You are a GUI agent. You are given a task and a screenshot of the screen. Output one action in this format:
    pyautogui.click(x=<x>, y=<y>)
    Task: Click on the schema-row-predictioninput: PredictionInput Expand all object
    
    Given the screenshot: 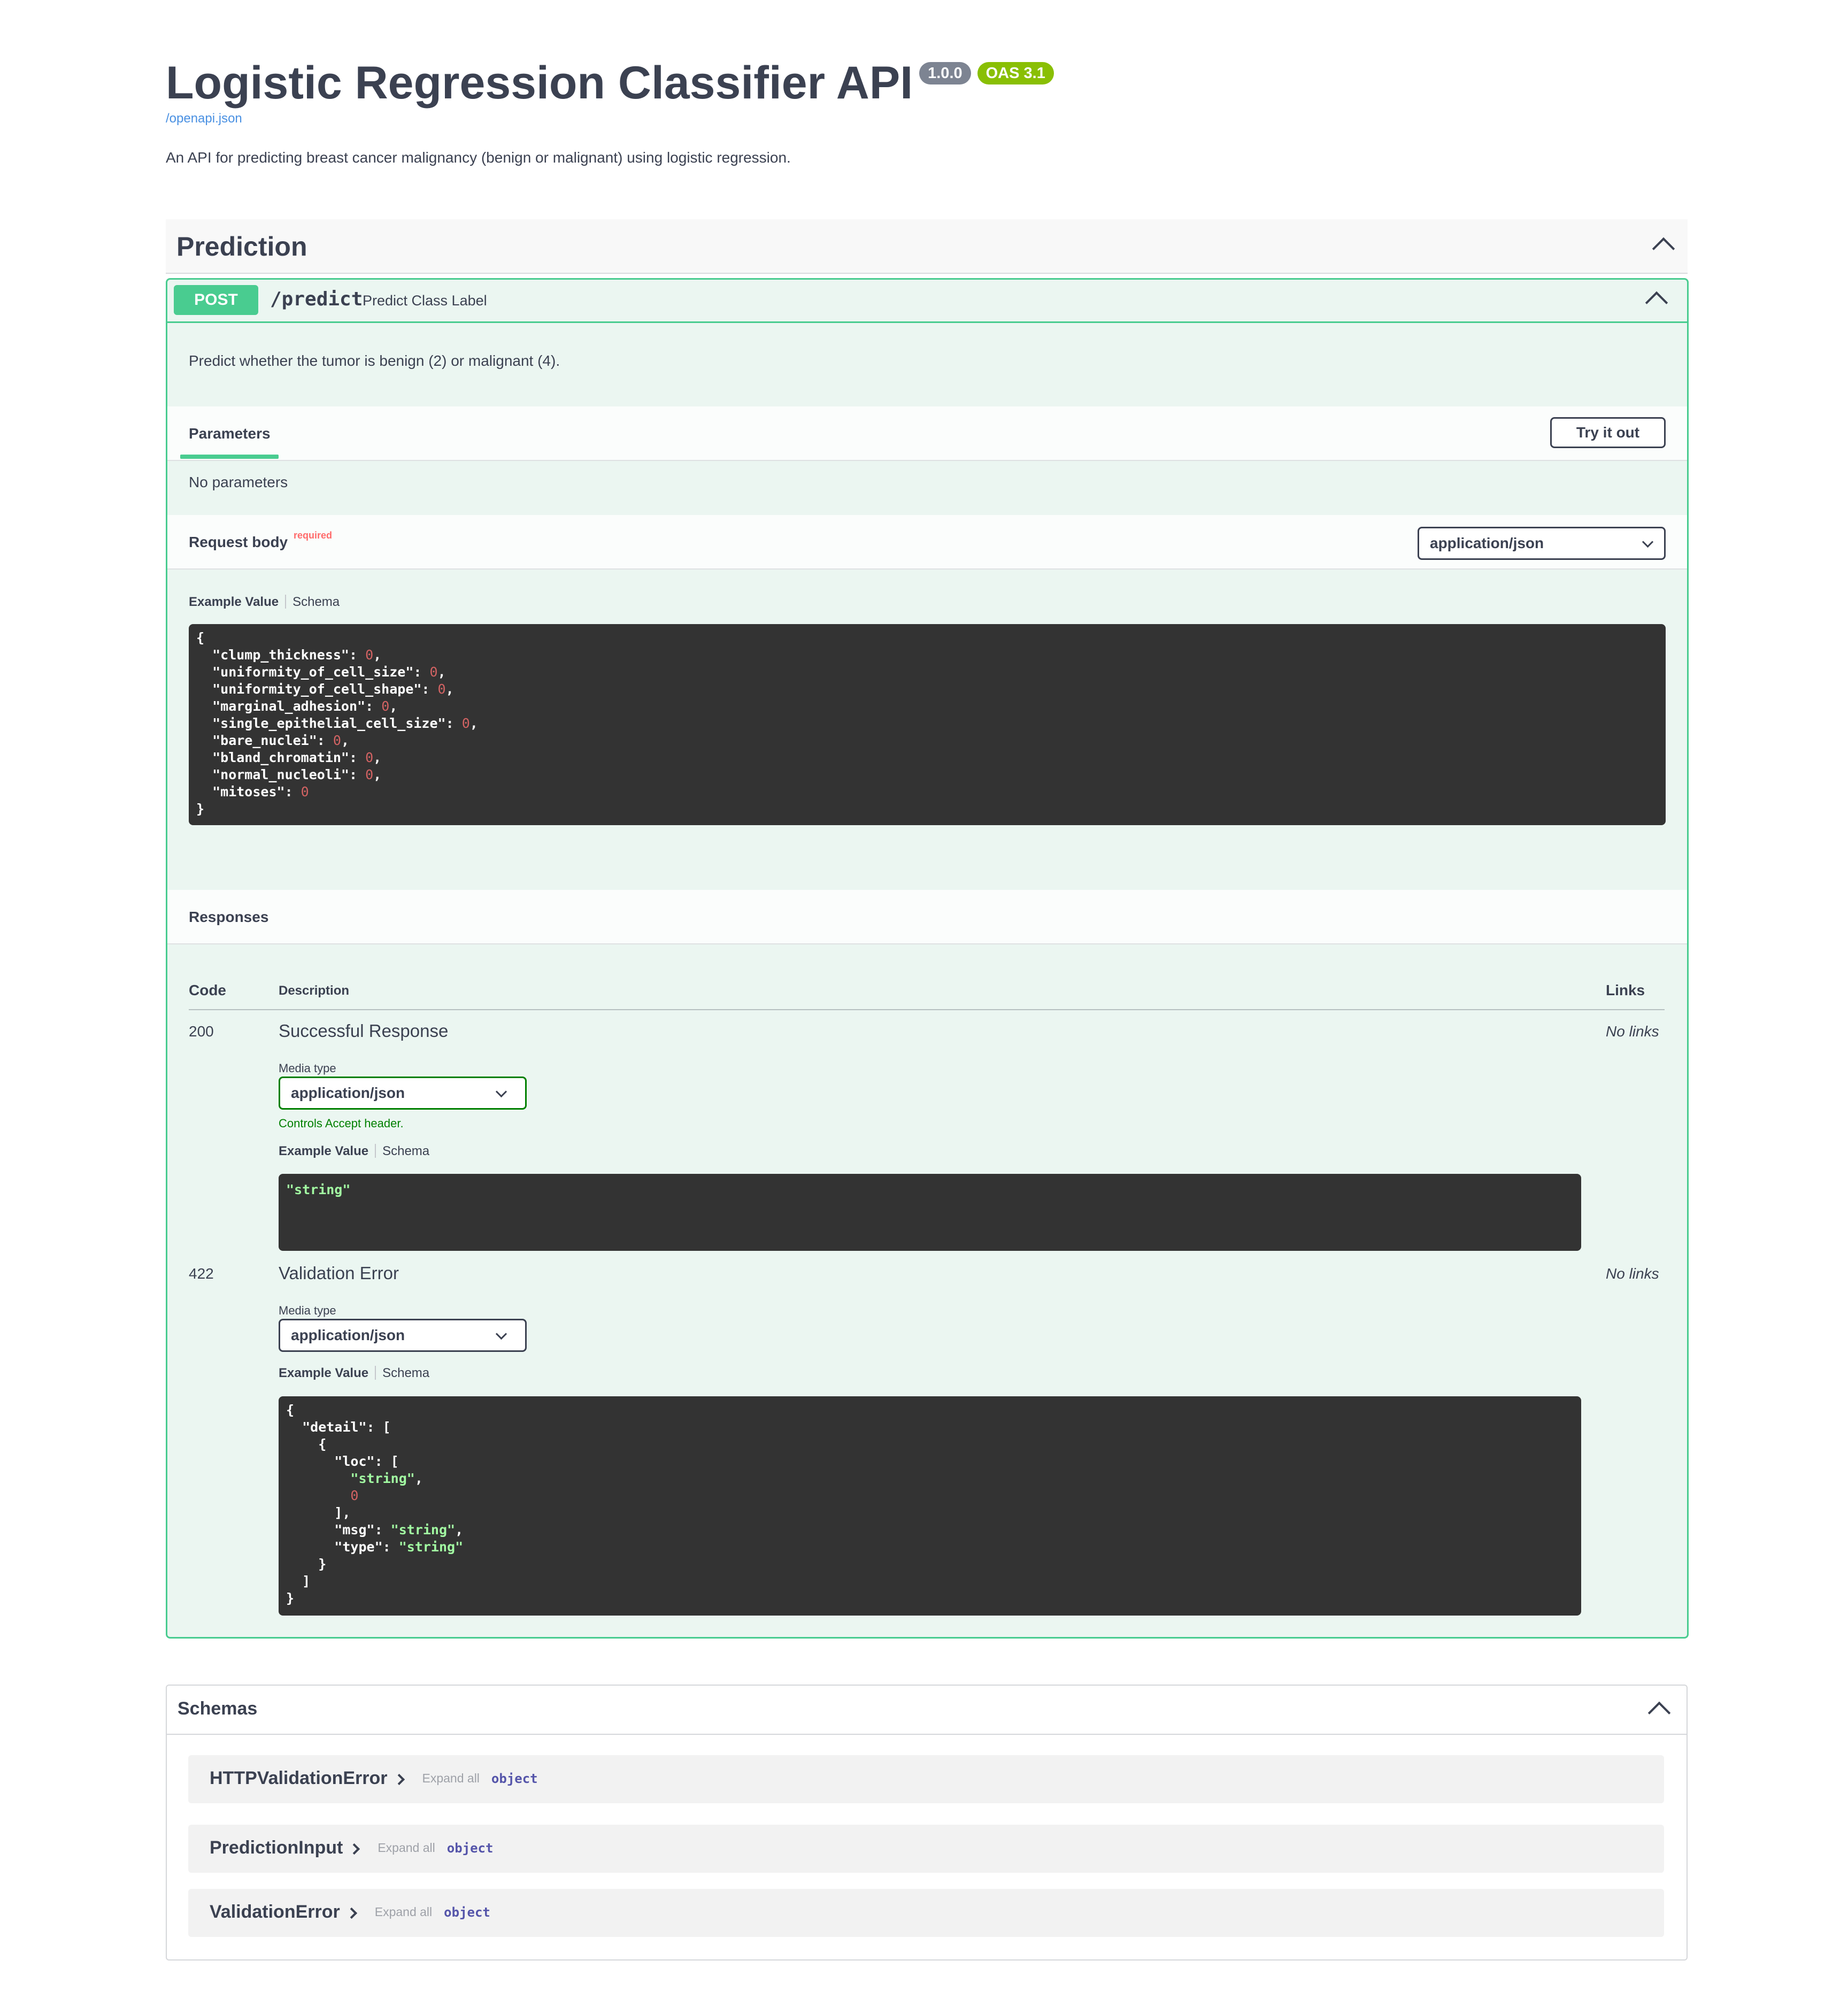 What is the action you would take?
    pyautogui.click(x=926, y=1849)
    